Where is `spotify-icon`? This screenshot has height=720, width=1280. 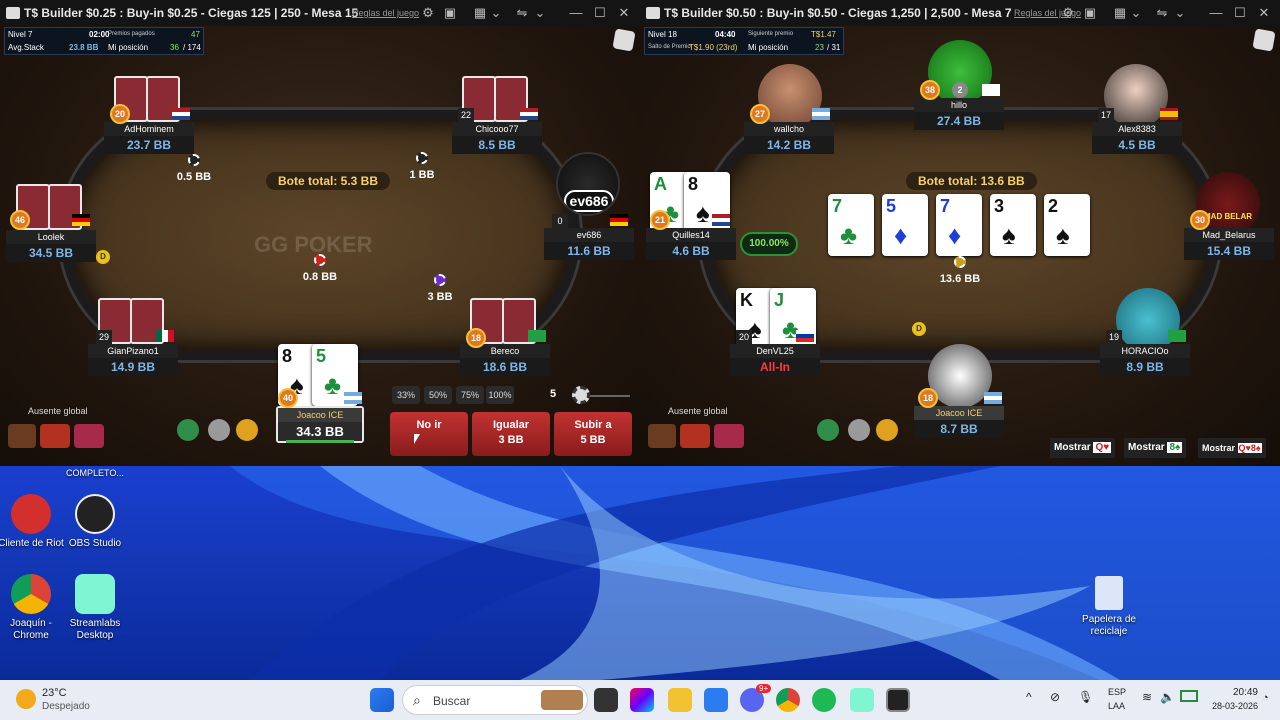 spotify-icon is located at coordinates (824, 700).